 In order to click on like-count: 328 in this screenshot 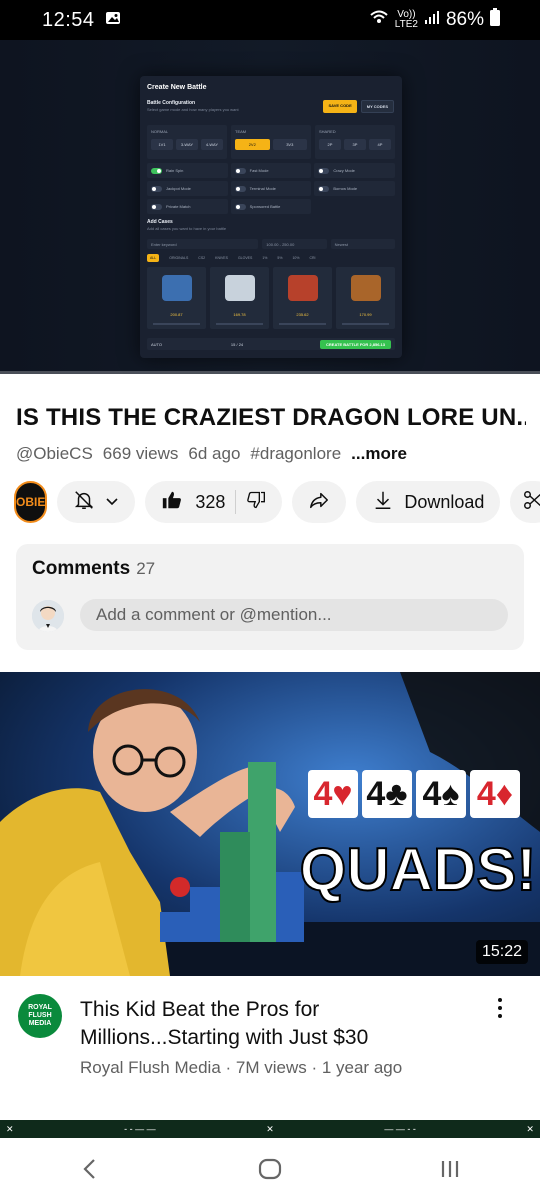, I will do `click(210, 501)`.